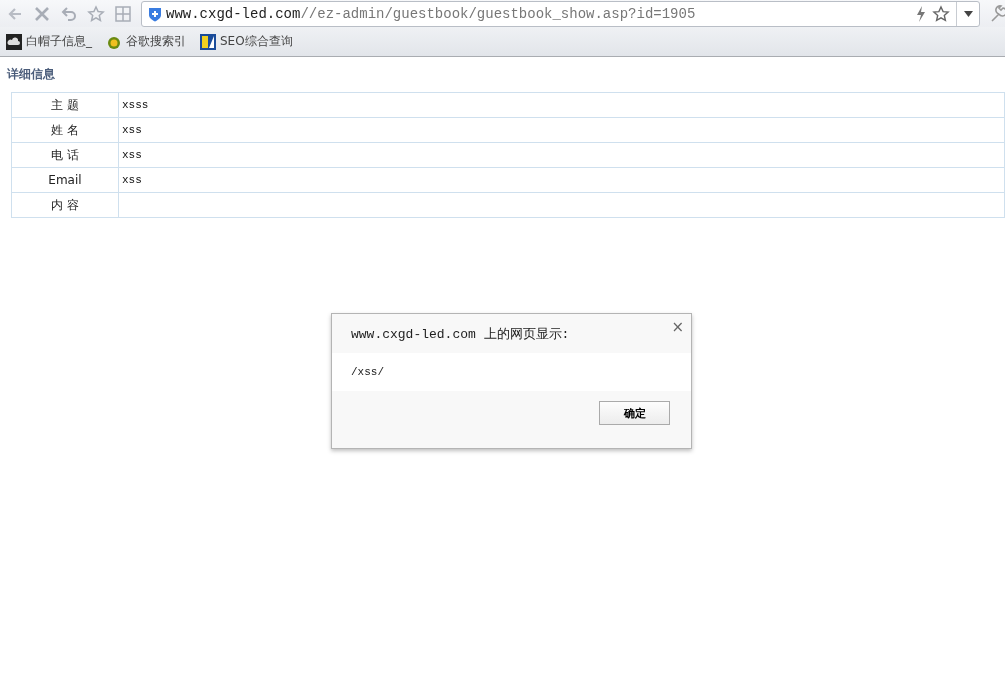  Describe the element at coordinates (367, 372) in the screenshot. I see `dialog-message: /xss/` at that location.